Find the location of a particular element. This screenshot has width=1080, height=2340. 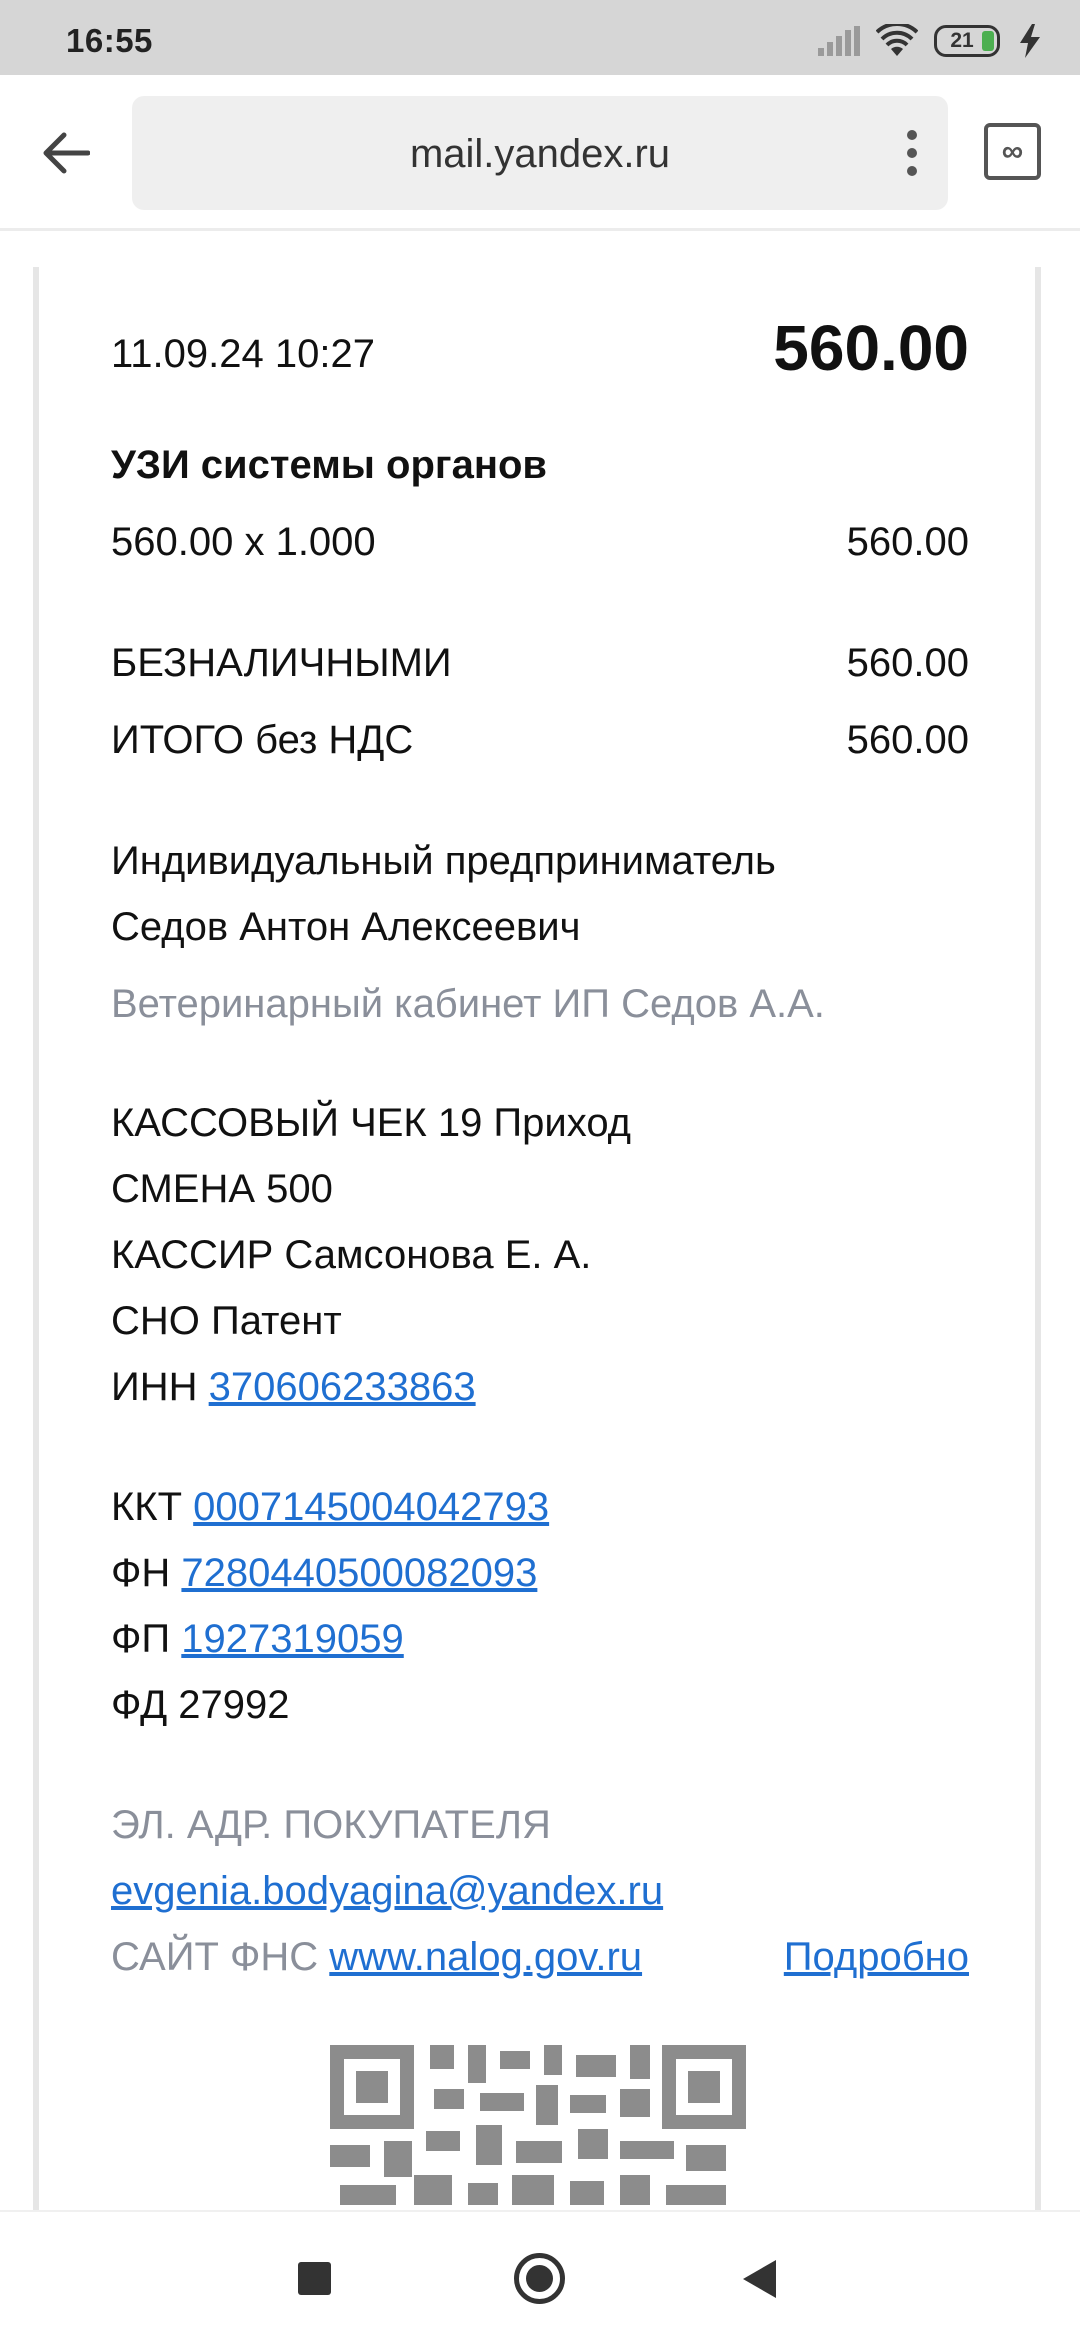

home-button is located at coordinates (539, 2278).